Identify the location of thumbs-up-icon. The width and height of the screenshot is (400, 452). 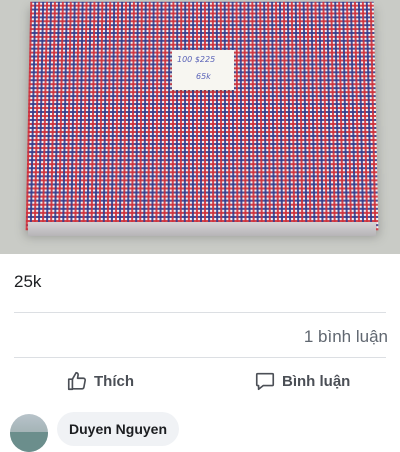
(77, 381).